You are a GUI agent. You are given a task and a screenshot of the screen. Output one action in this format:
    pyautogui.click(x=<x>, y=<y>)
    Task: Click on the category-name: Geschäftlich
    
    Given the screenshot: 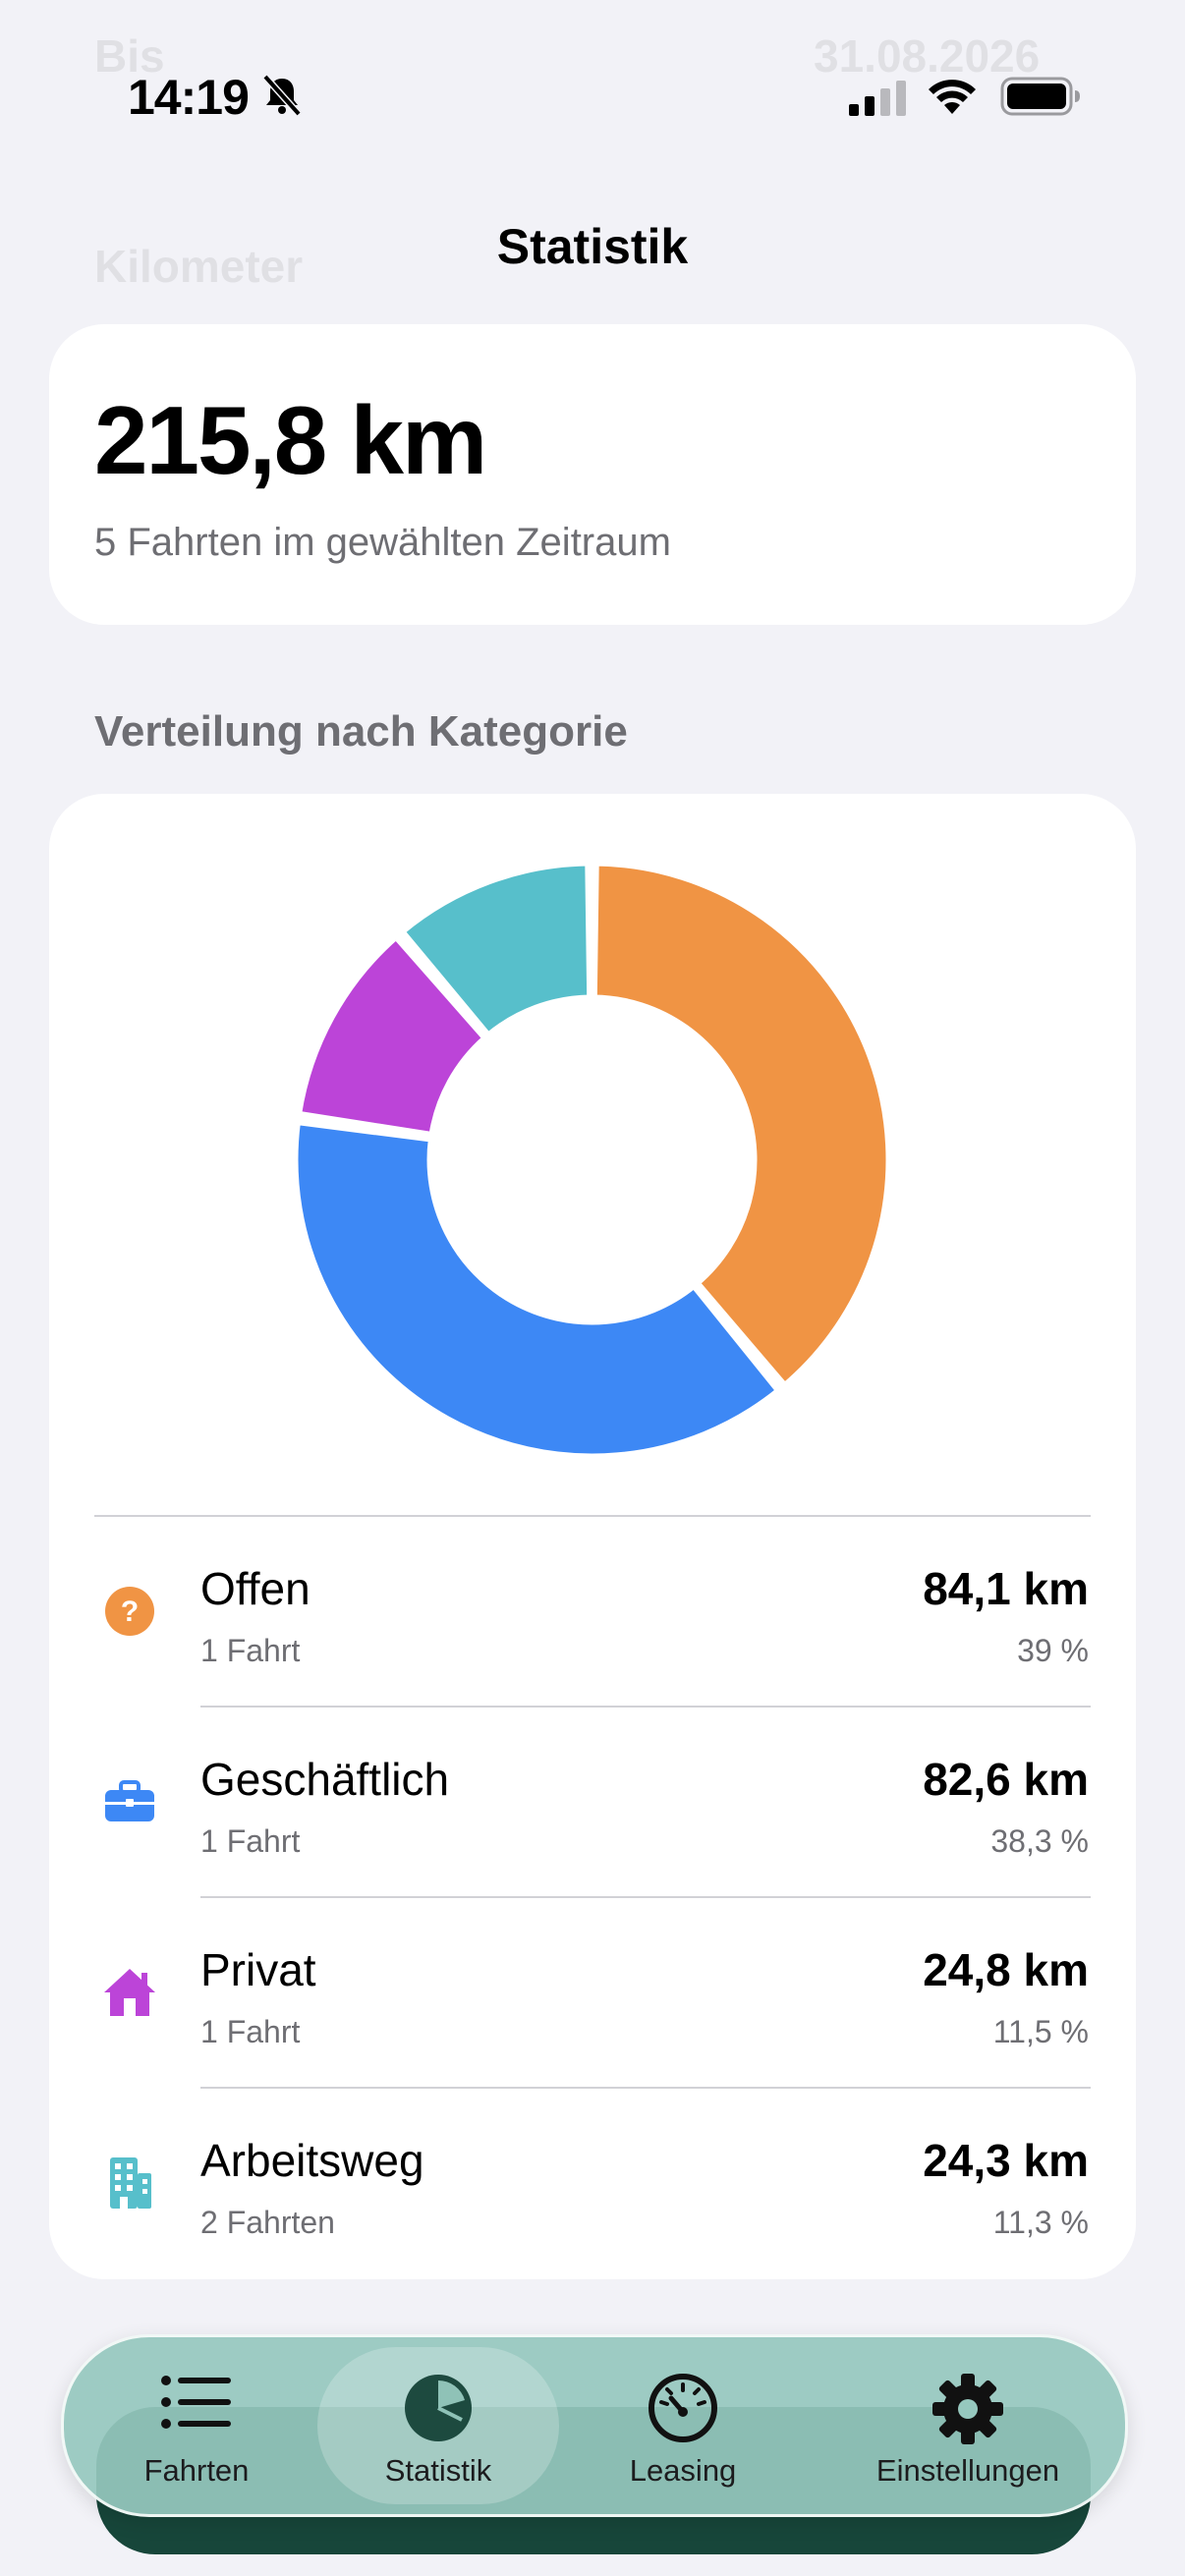 What is the action you would take?
    pyautogui.click(x=325, y=1779)
    